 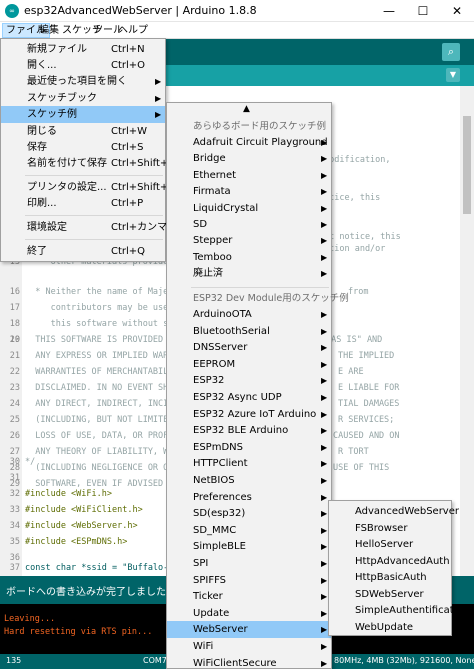 I want to click on example-item-: 廃止済 ▶, so click(x=249, y=273).